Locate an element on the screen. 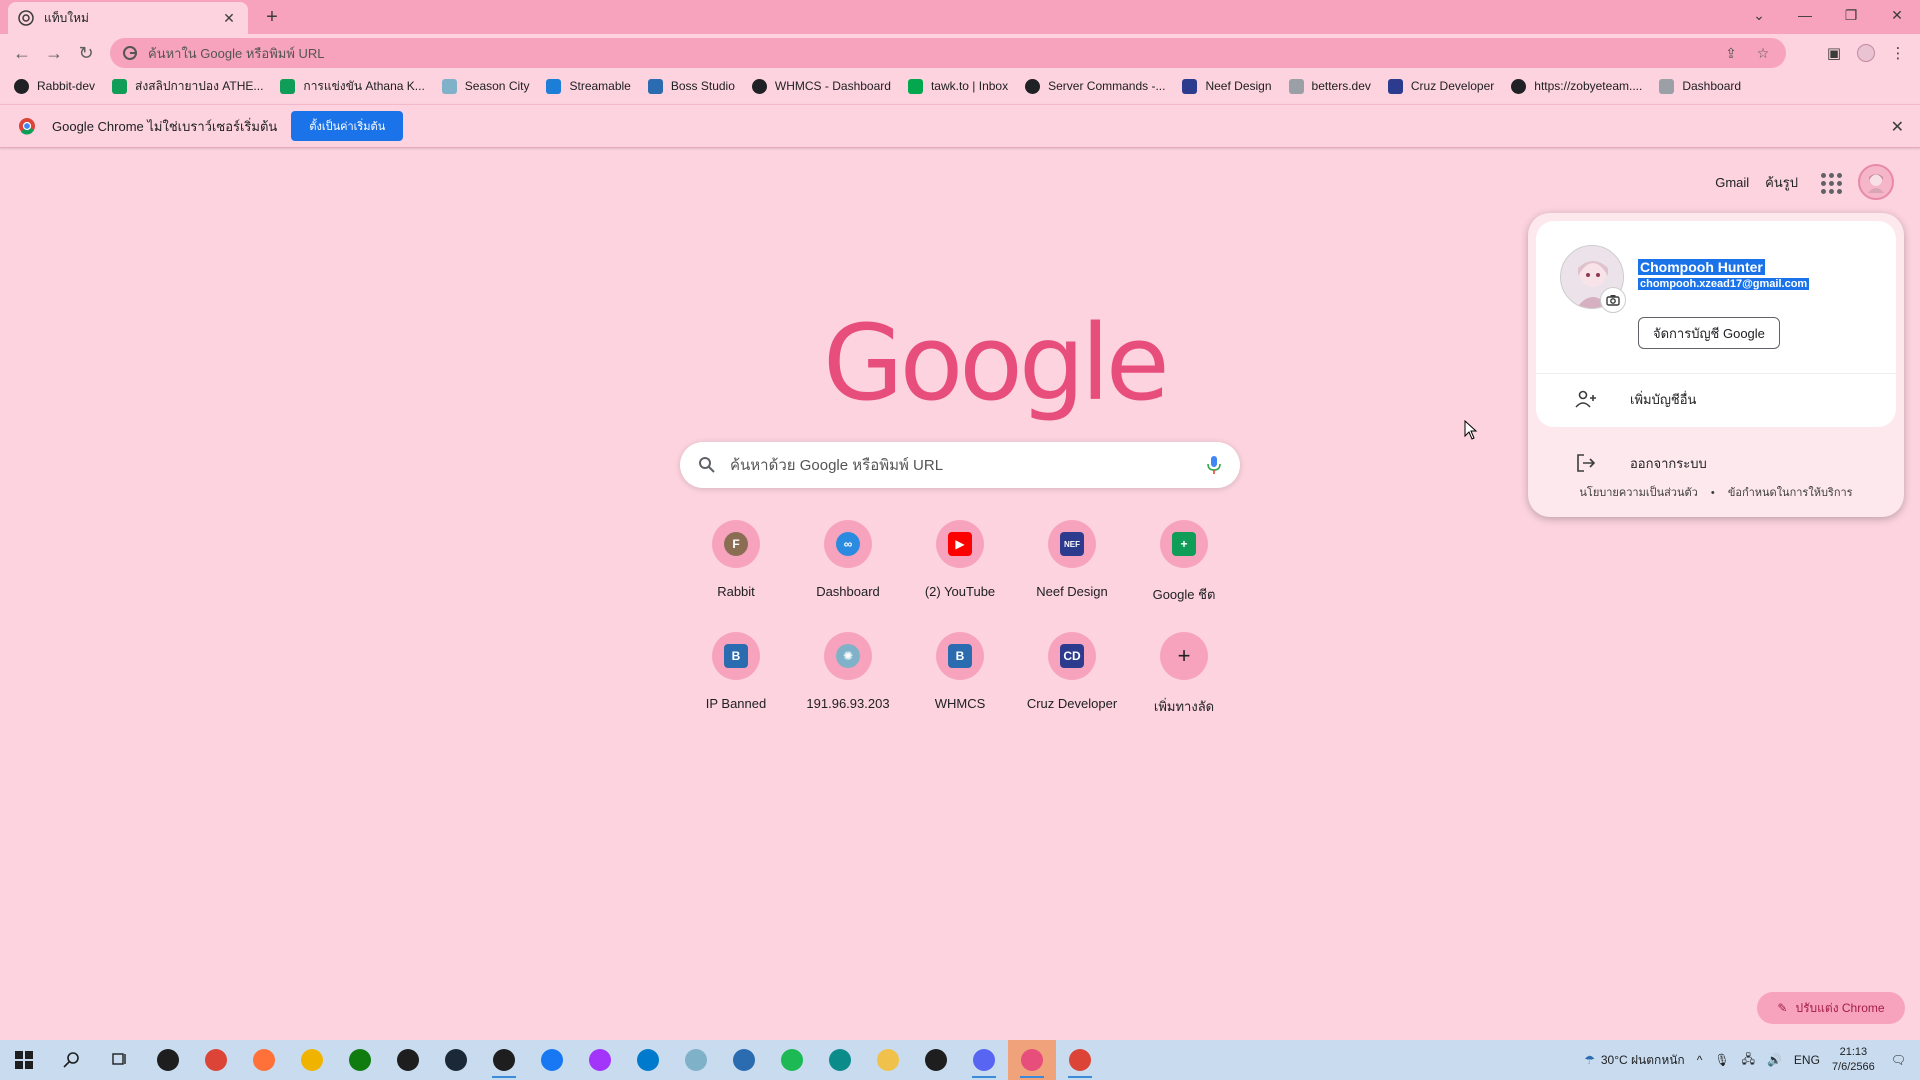  pencil-icon: ✎ is located at coordinates (1782, 1008).